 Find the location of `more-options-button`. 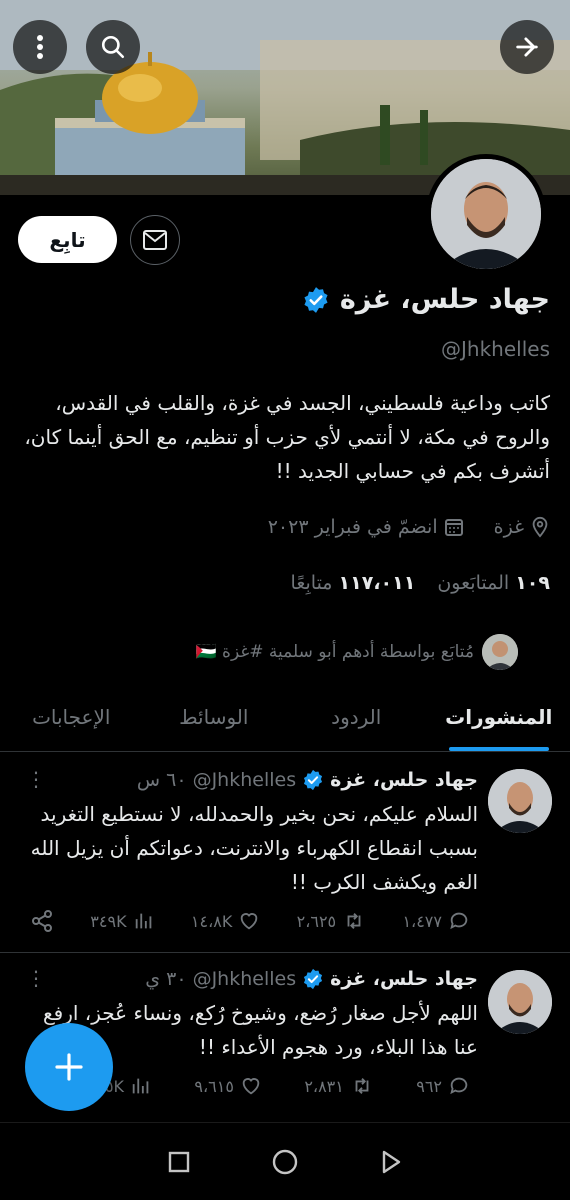

more-options-button is located at coordinates (40, 47).